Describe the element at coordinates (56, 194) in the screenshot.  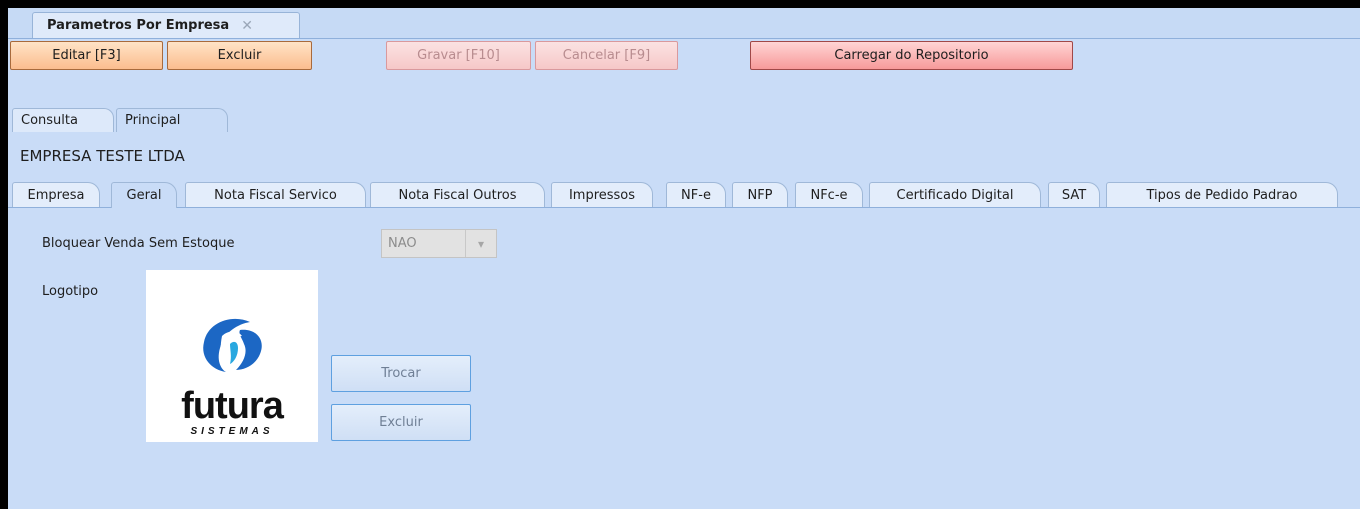
I see `tab-empresa: Empresa` at that location.